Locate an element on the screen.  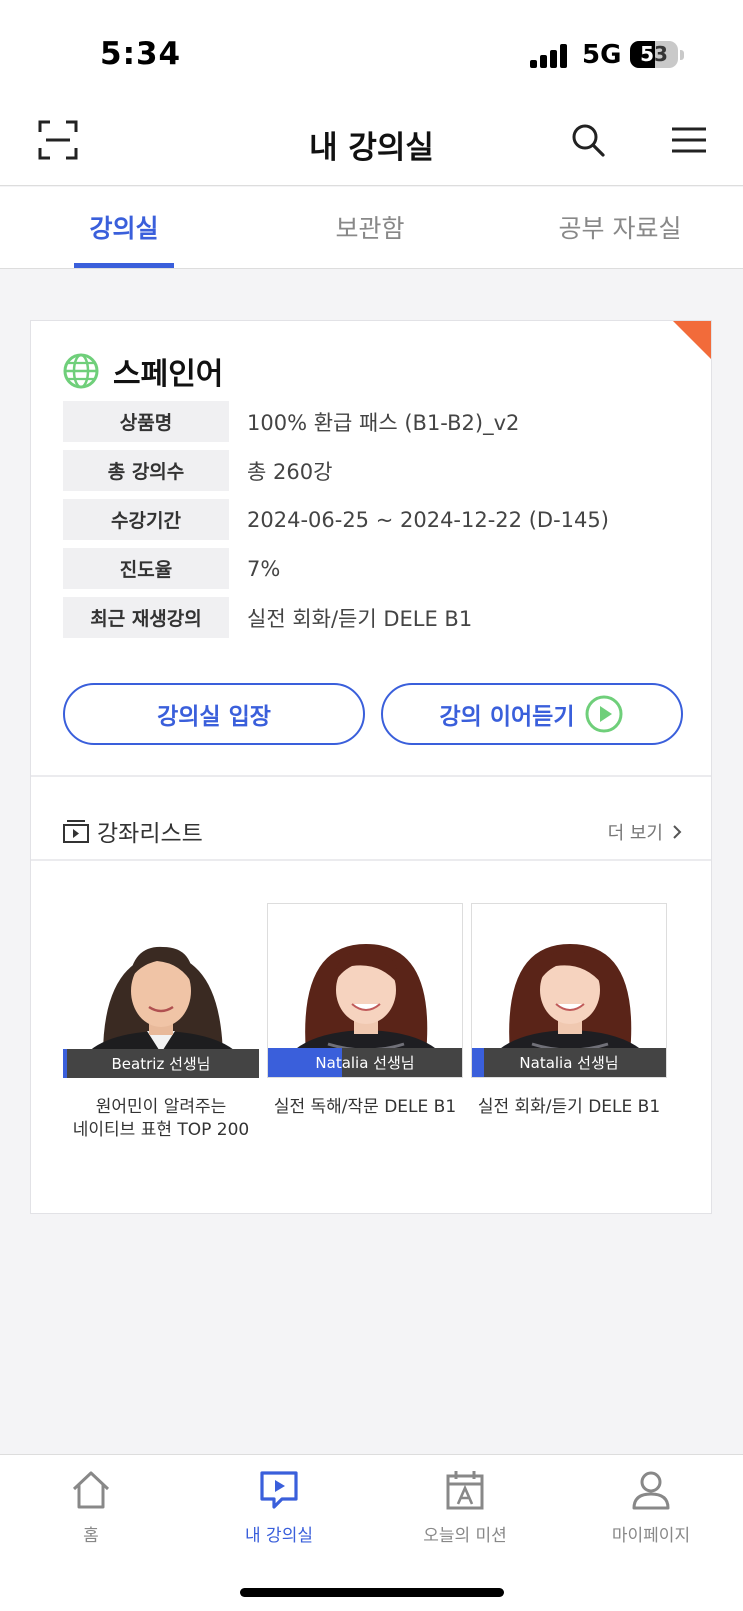
tab-archive: 보관함 is located at coordinates (370, 227).